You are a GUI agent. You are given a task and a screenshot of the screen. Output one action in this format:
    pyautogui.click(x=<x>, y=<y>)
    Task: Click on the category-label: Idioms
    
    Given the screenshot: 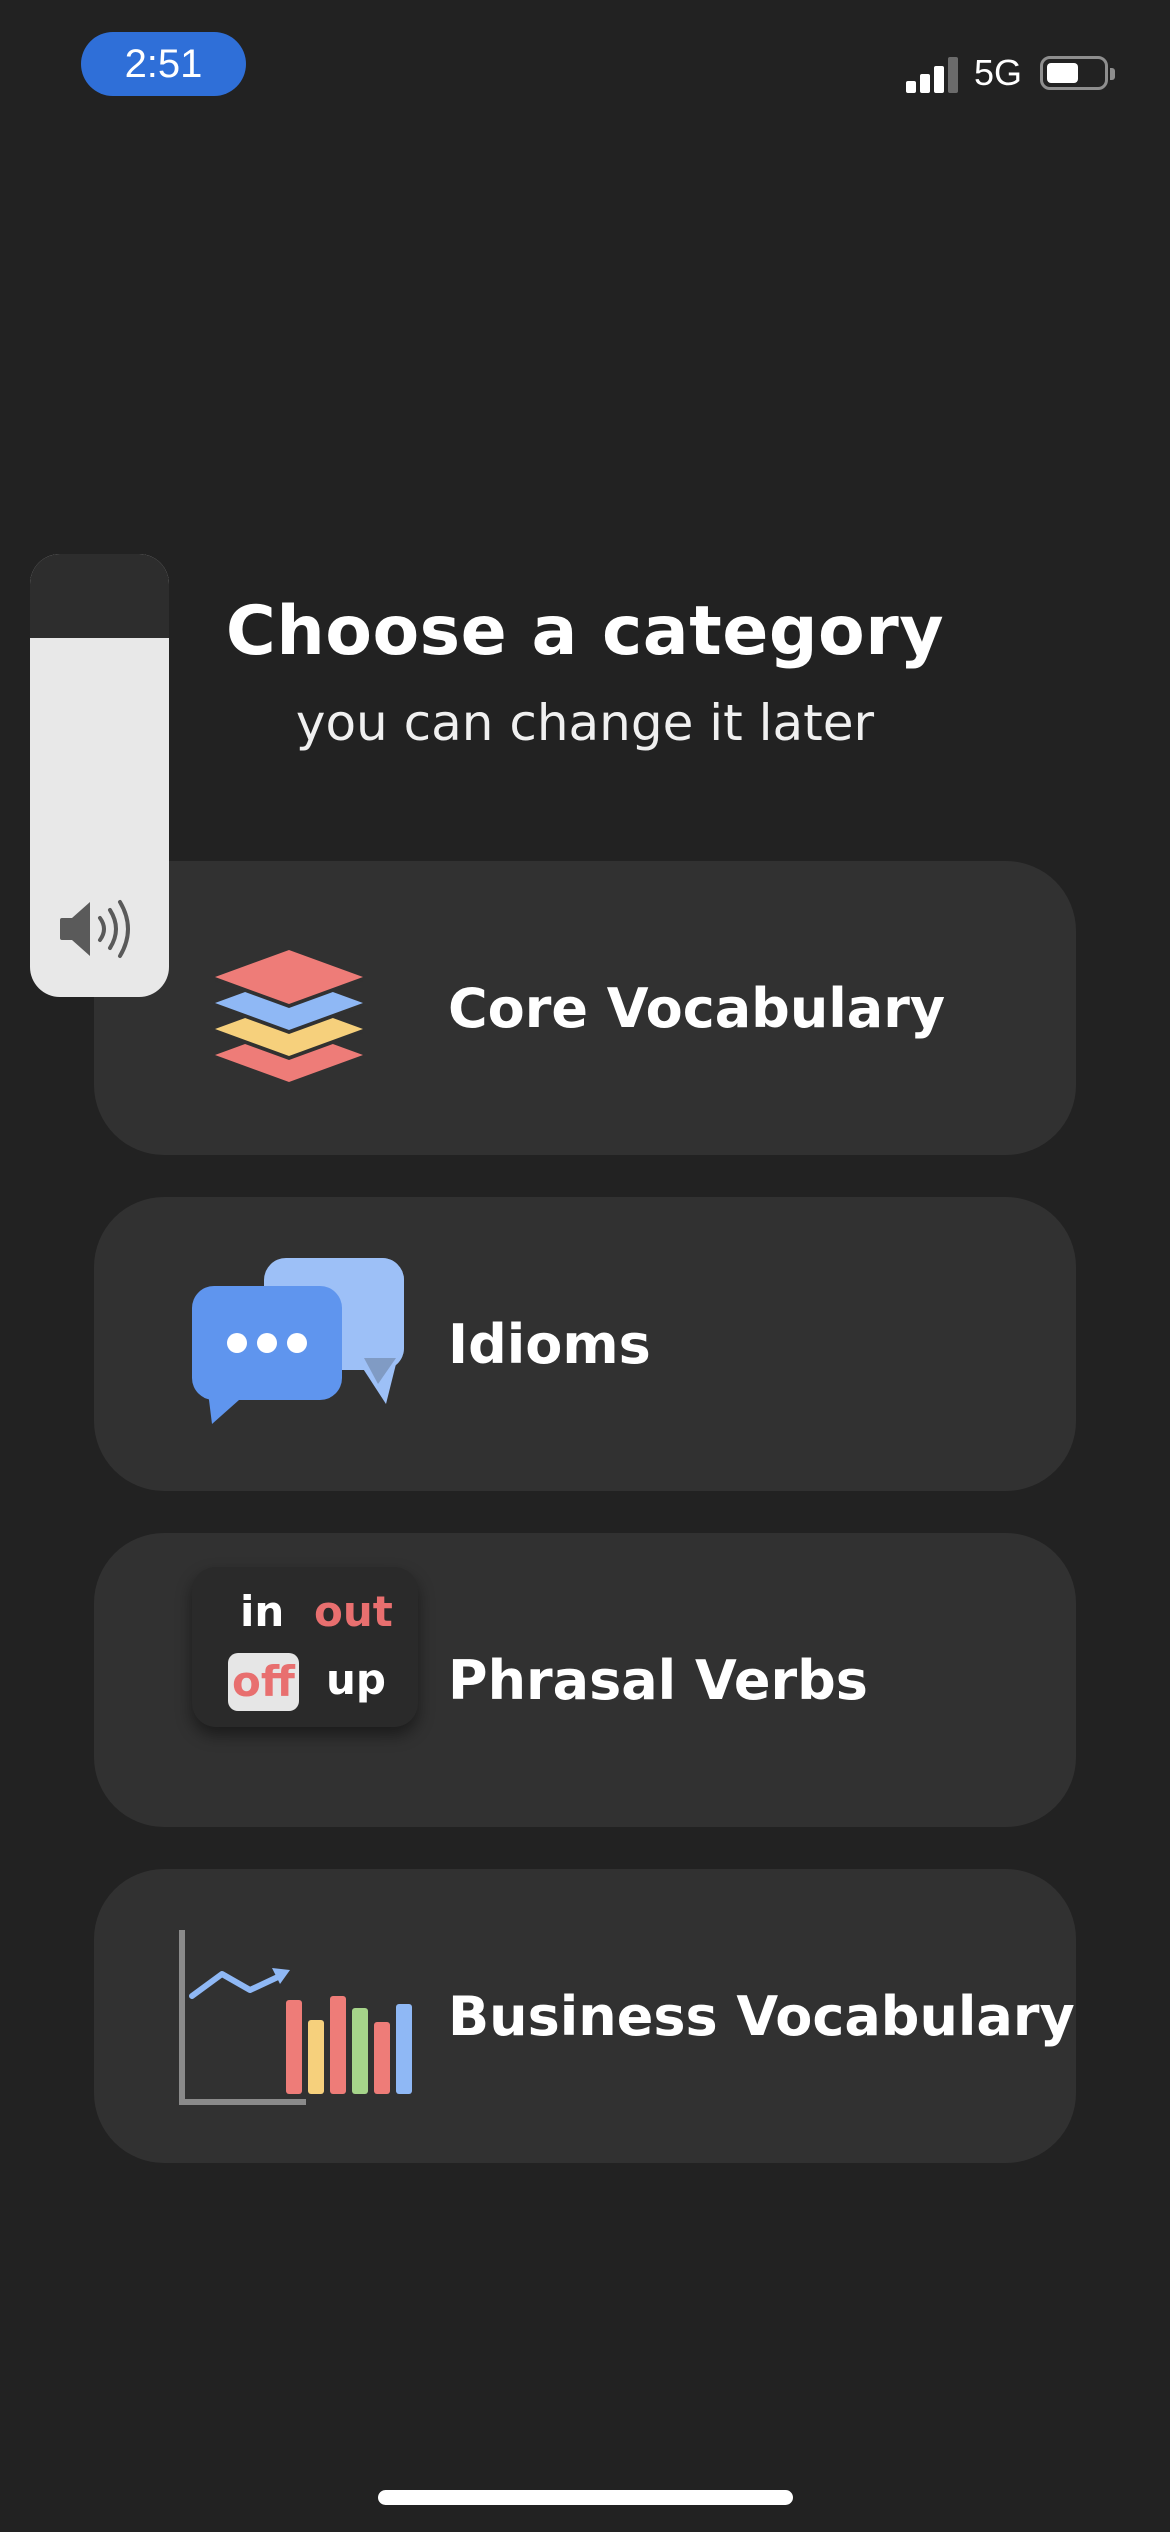 What is the action you would take?
    pyautogui.click(x=549, y=1344)
    